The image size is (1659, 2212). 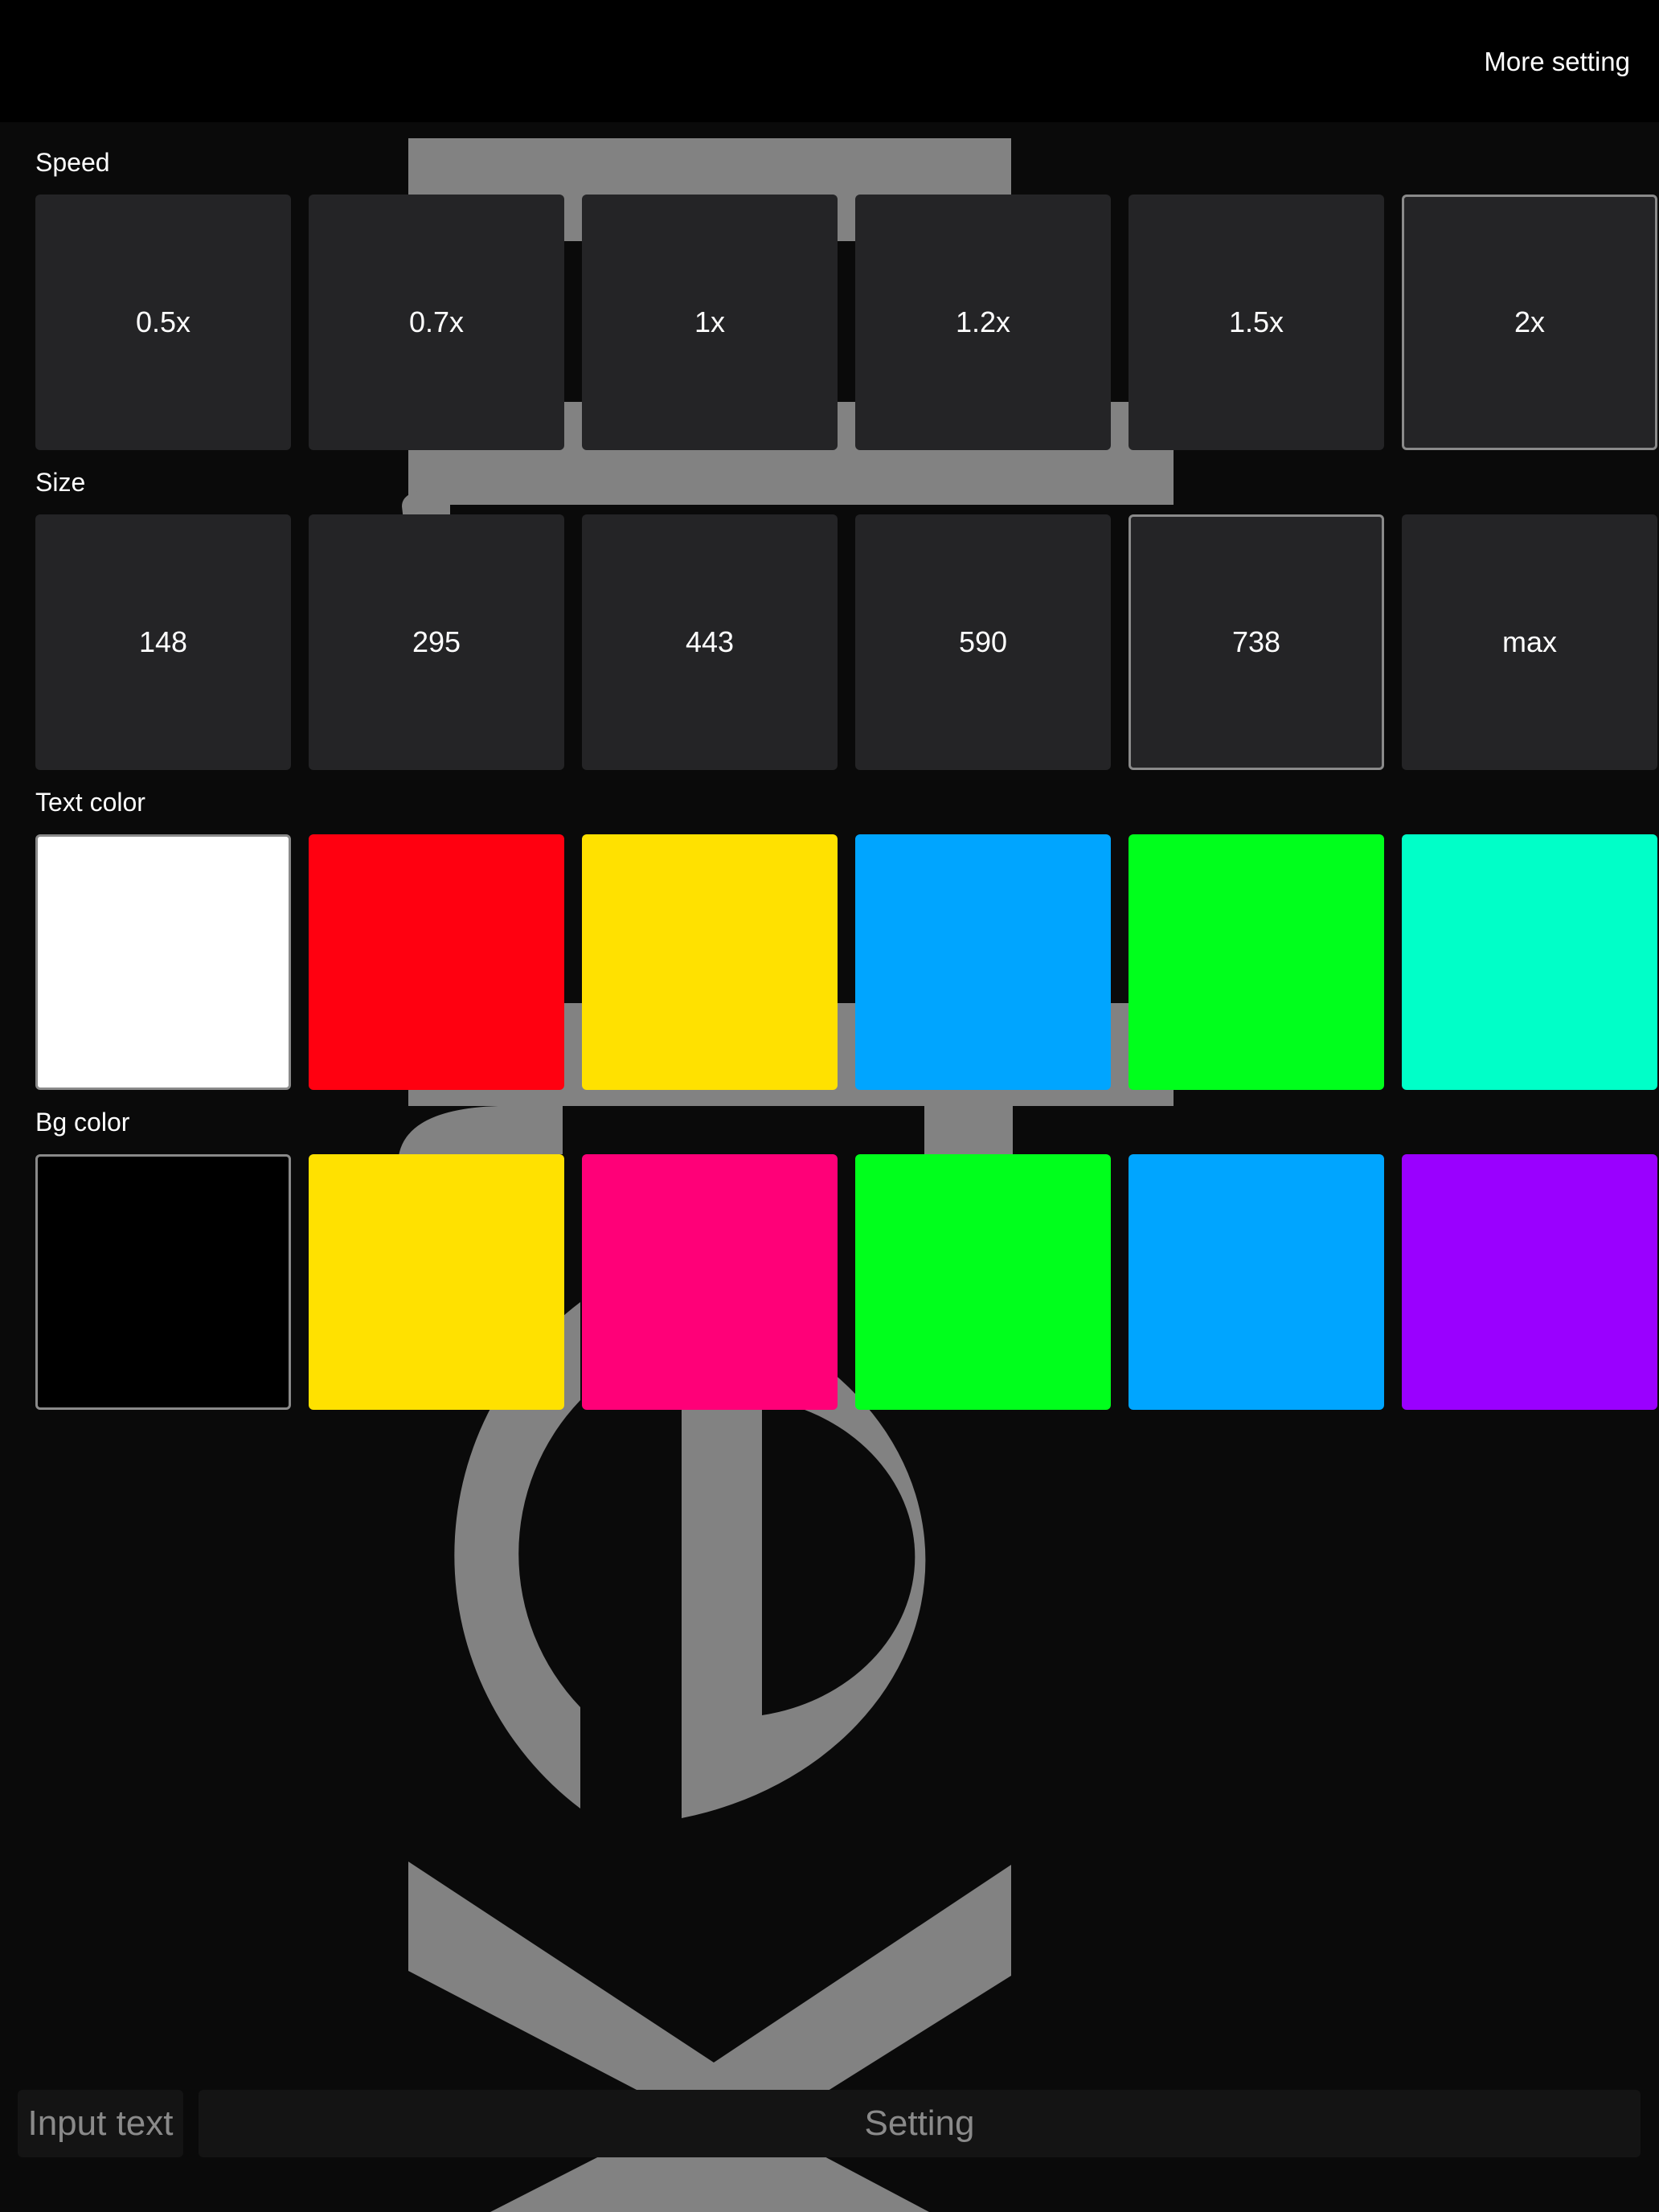 I want to click on speed-option-3: 1.2x, so click(x=983, y=322).